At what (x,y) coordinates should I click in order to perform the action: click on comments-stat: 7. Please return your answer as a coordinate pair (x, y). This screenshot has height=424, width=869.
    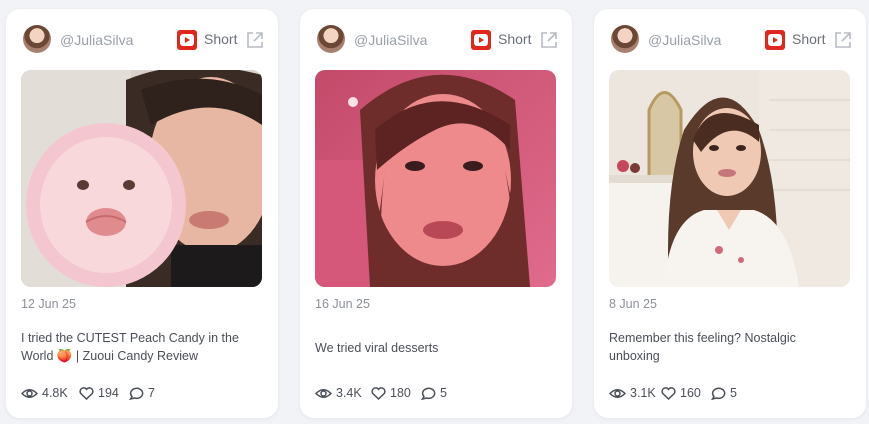
    Looking at the image, I should click on (142, 393).